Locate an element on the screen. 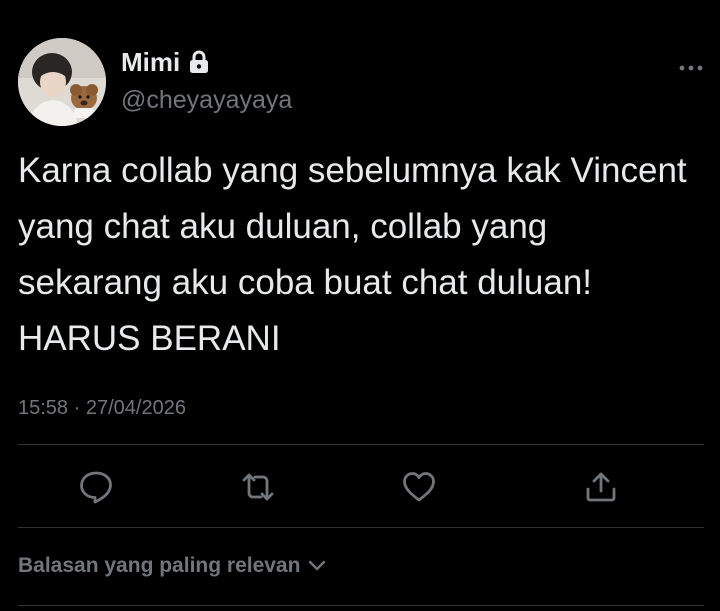 Image resolution: width=720 pixels, height=611 pixels. user-name-row: Mimi is located at coordinates (165, 62).